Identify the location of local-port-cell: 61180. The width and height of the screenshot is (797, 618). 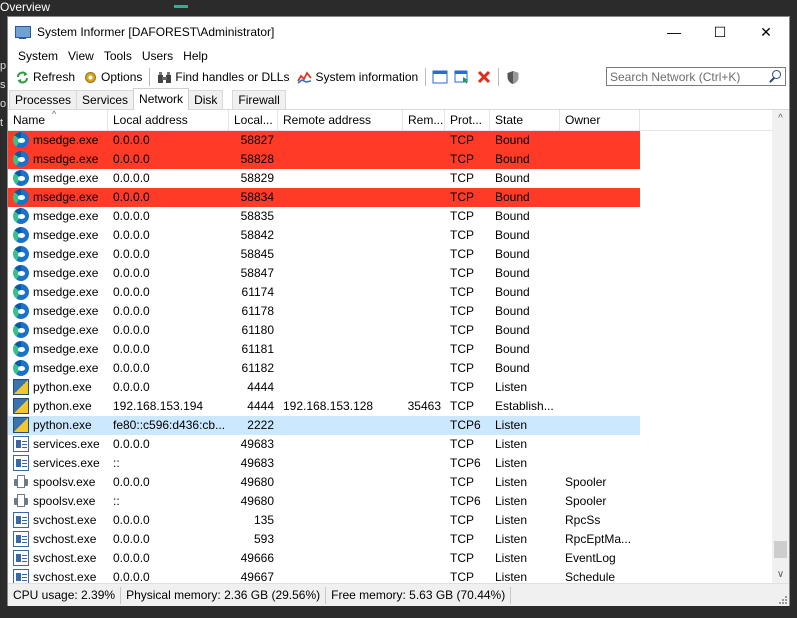
(257, 330).